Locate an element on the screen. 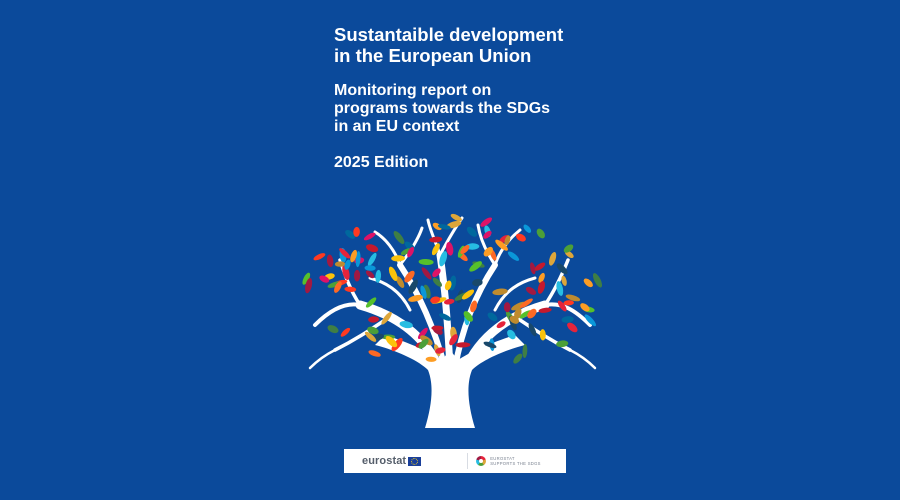 This screenshot has height=500, width=900. logo-divider is located at coordinates (468, 461).